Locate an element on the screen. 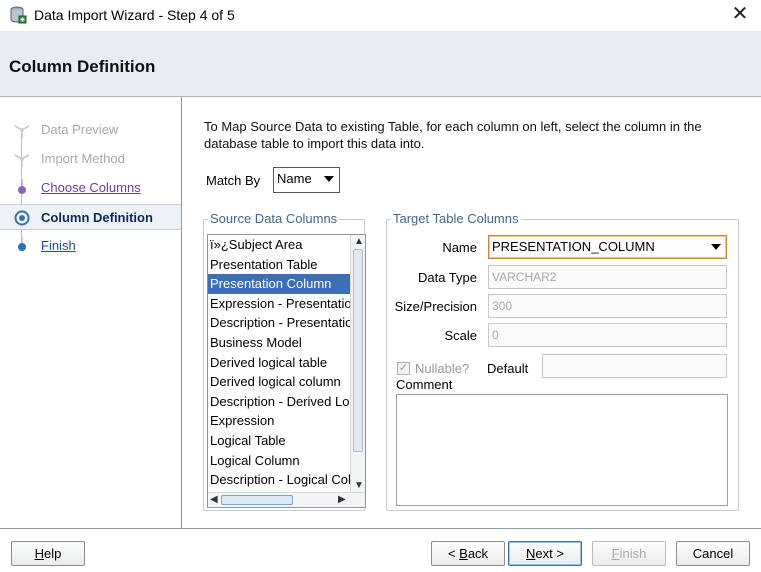  source-columns-title: Source Data Columns is located at coordinates (274, 218).